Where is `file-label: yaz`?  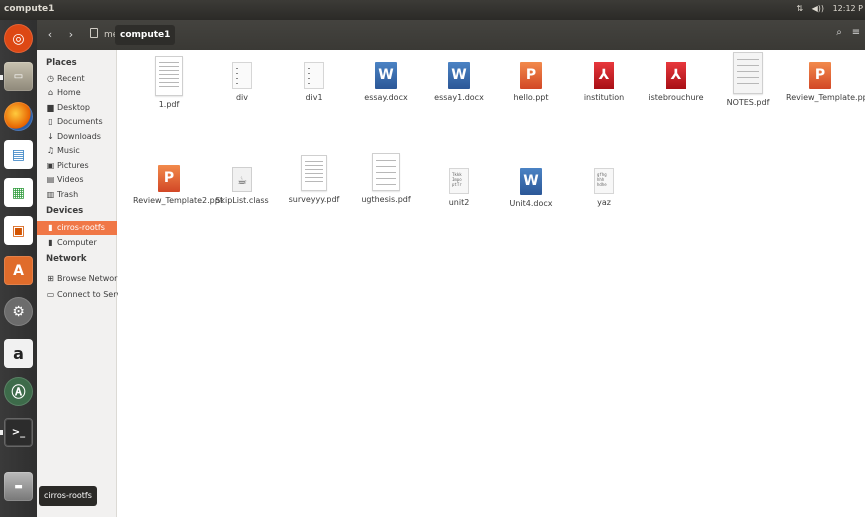
file-label: yaz is located at coordinates (604, 202).